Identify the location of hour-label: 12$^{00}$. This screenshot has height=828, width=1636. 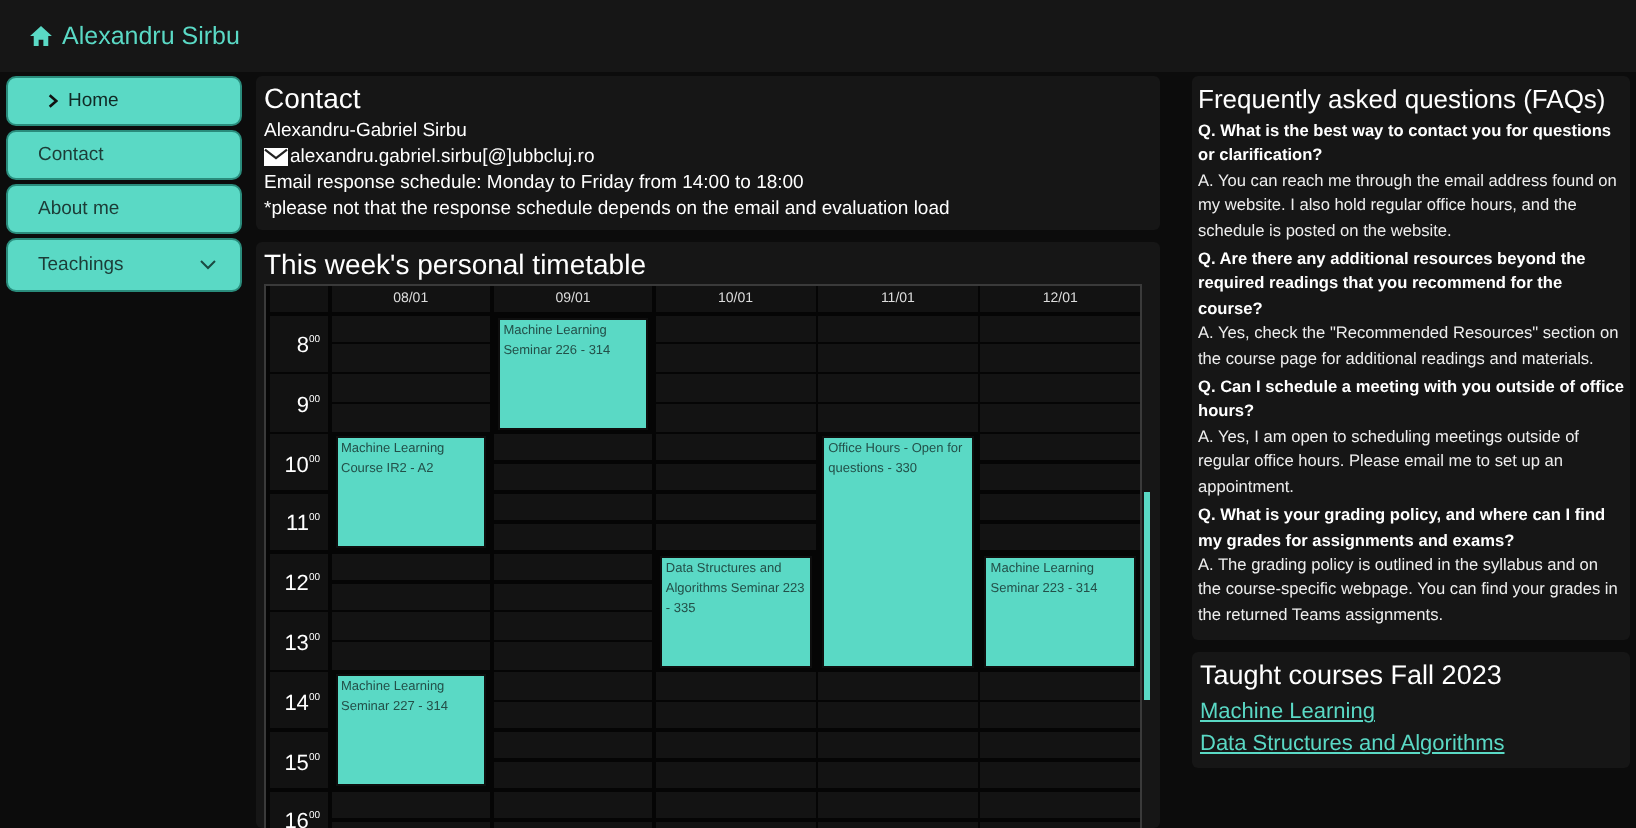
(302, 583).